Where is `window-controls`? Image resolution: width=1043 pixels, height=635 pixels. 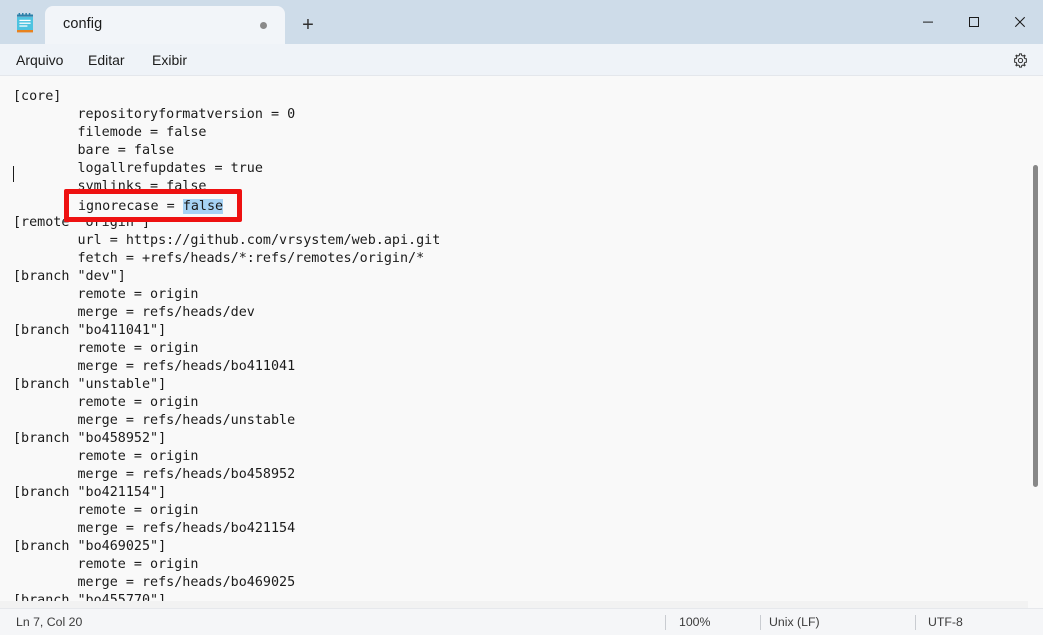 window-controls is located at coordinates (974, 22).